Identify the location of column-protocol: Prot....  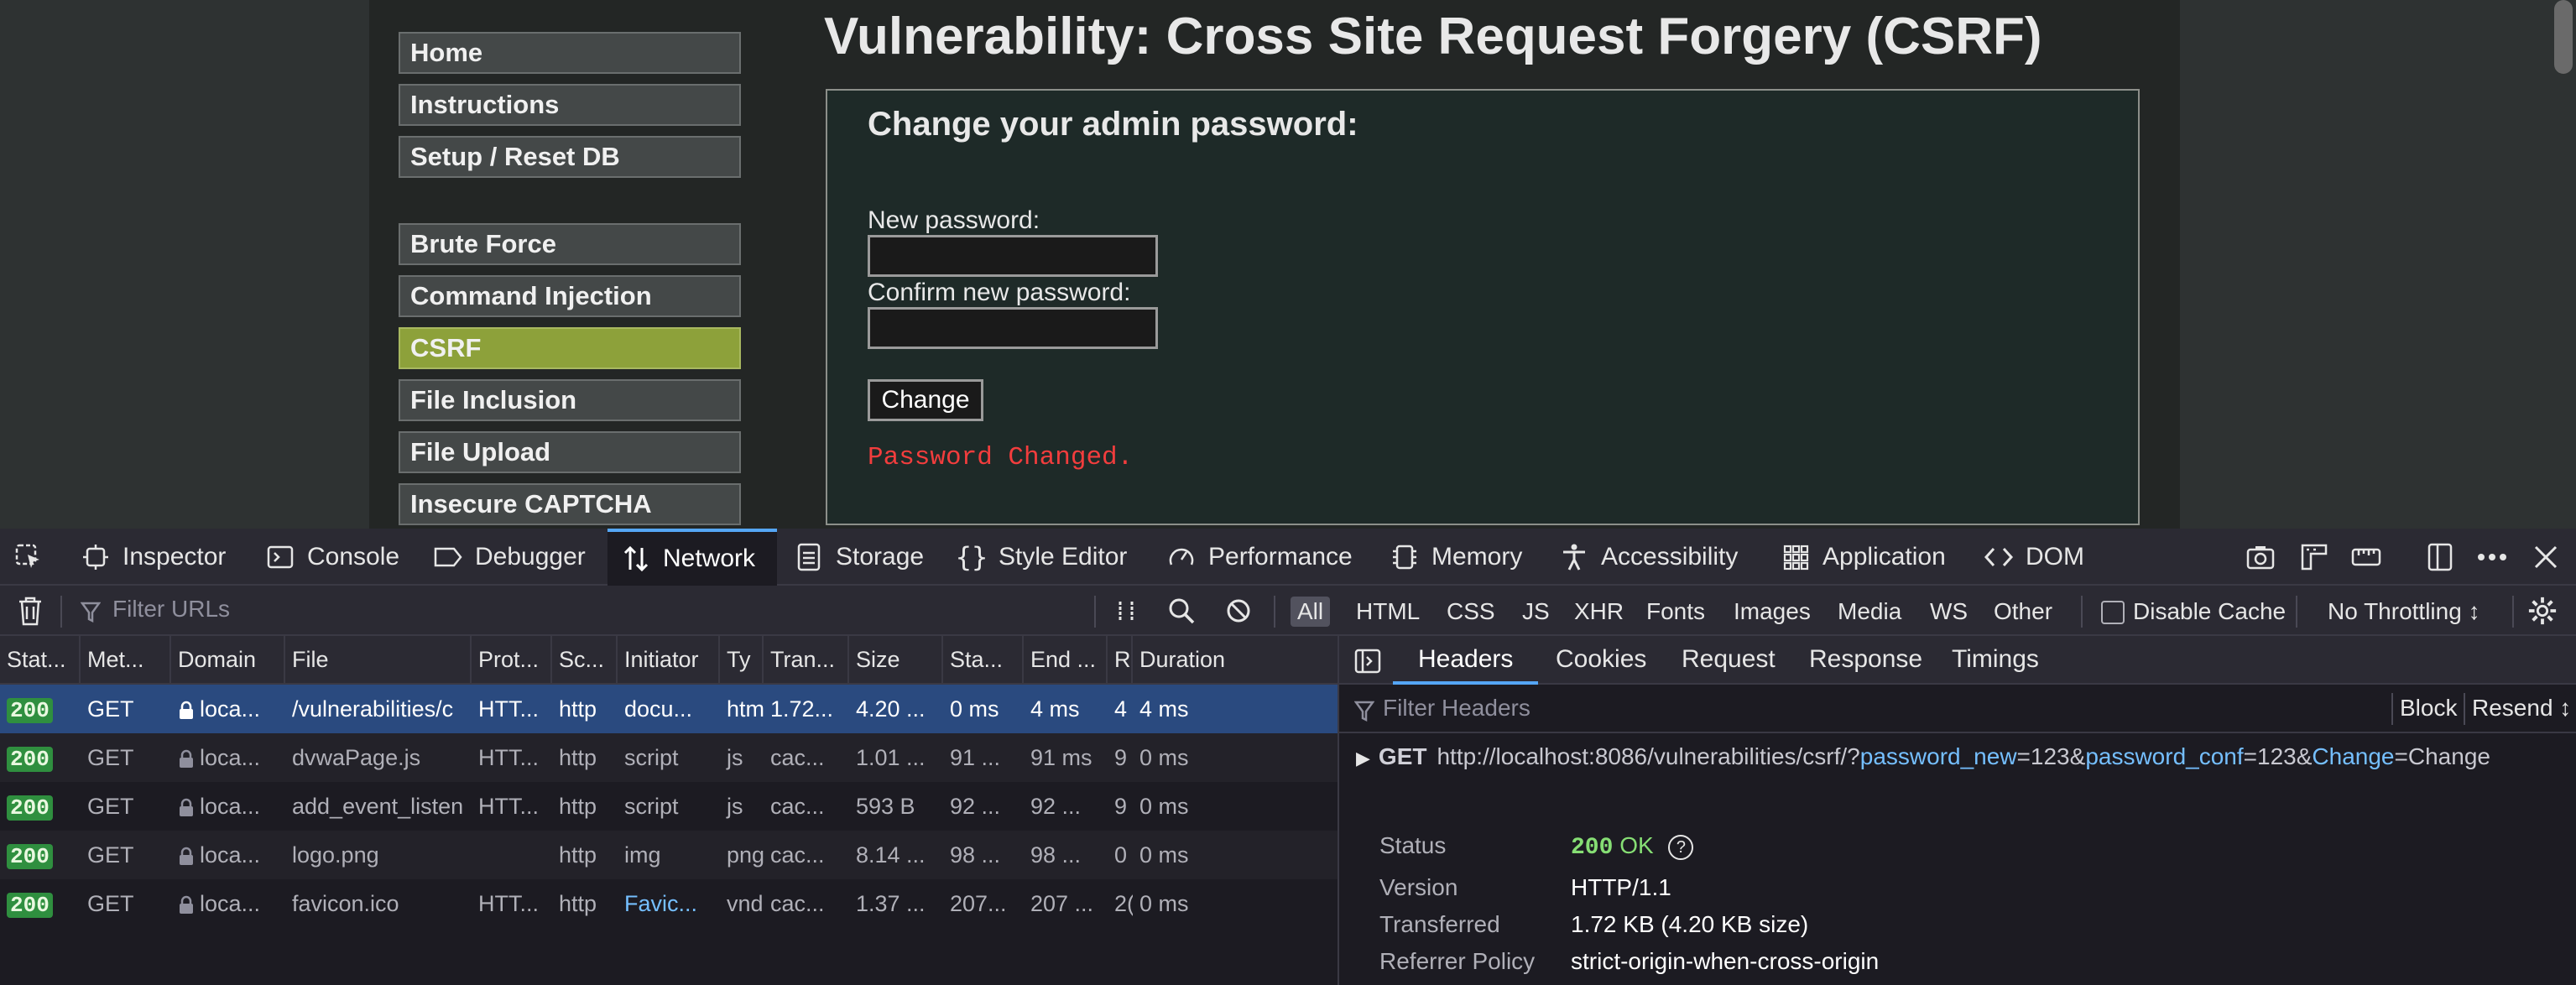
(512, 659).